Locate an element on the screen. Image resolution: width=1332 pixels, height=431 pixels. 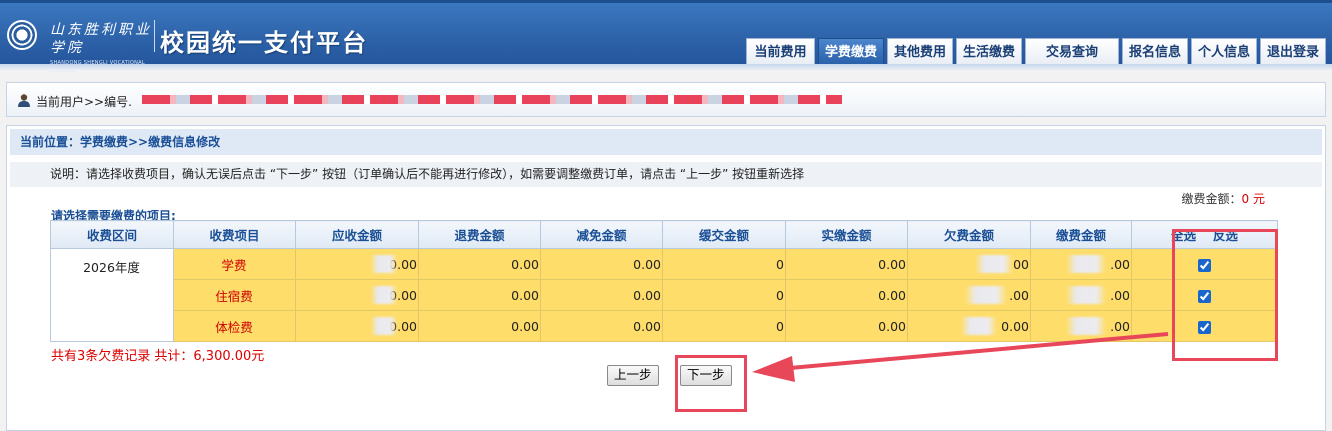
col-select: 全选 反选 is located at coordinates (1204, 234).